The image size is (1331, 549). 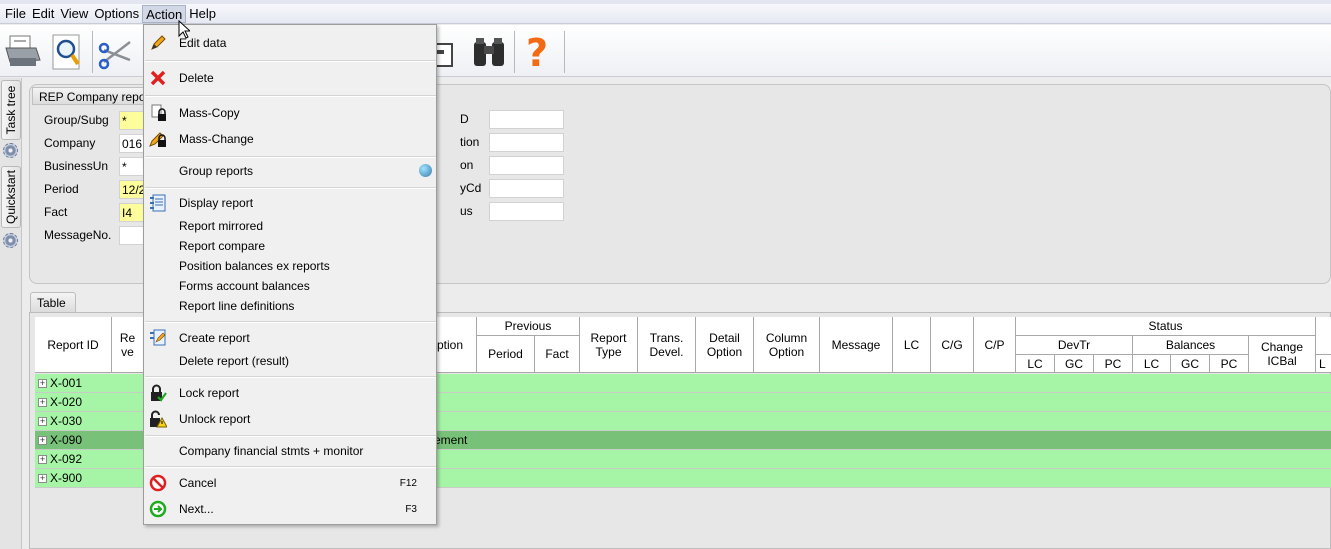 I want to click on next-arrow-icon, so click(x=158, y=509).